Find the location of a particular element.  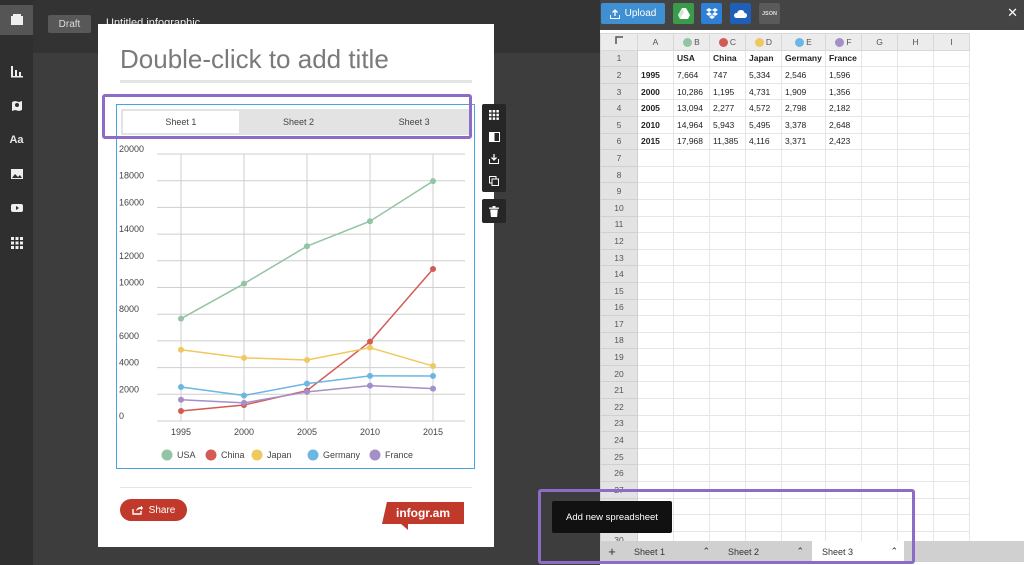

image-icon is located at coordinates (16, 174).